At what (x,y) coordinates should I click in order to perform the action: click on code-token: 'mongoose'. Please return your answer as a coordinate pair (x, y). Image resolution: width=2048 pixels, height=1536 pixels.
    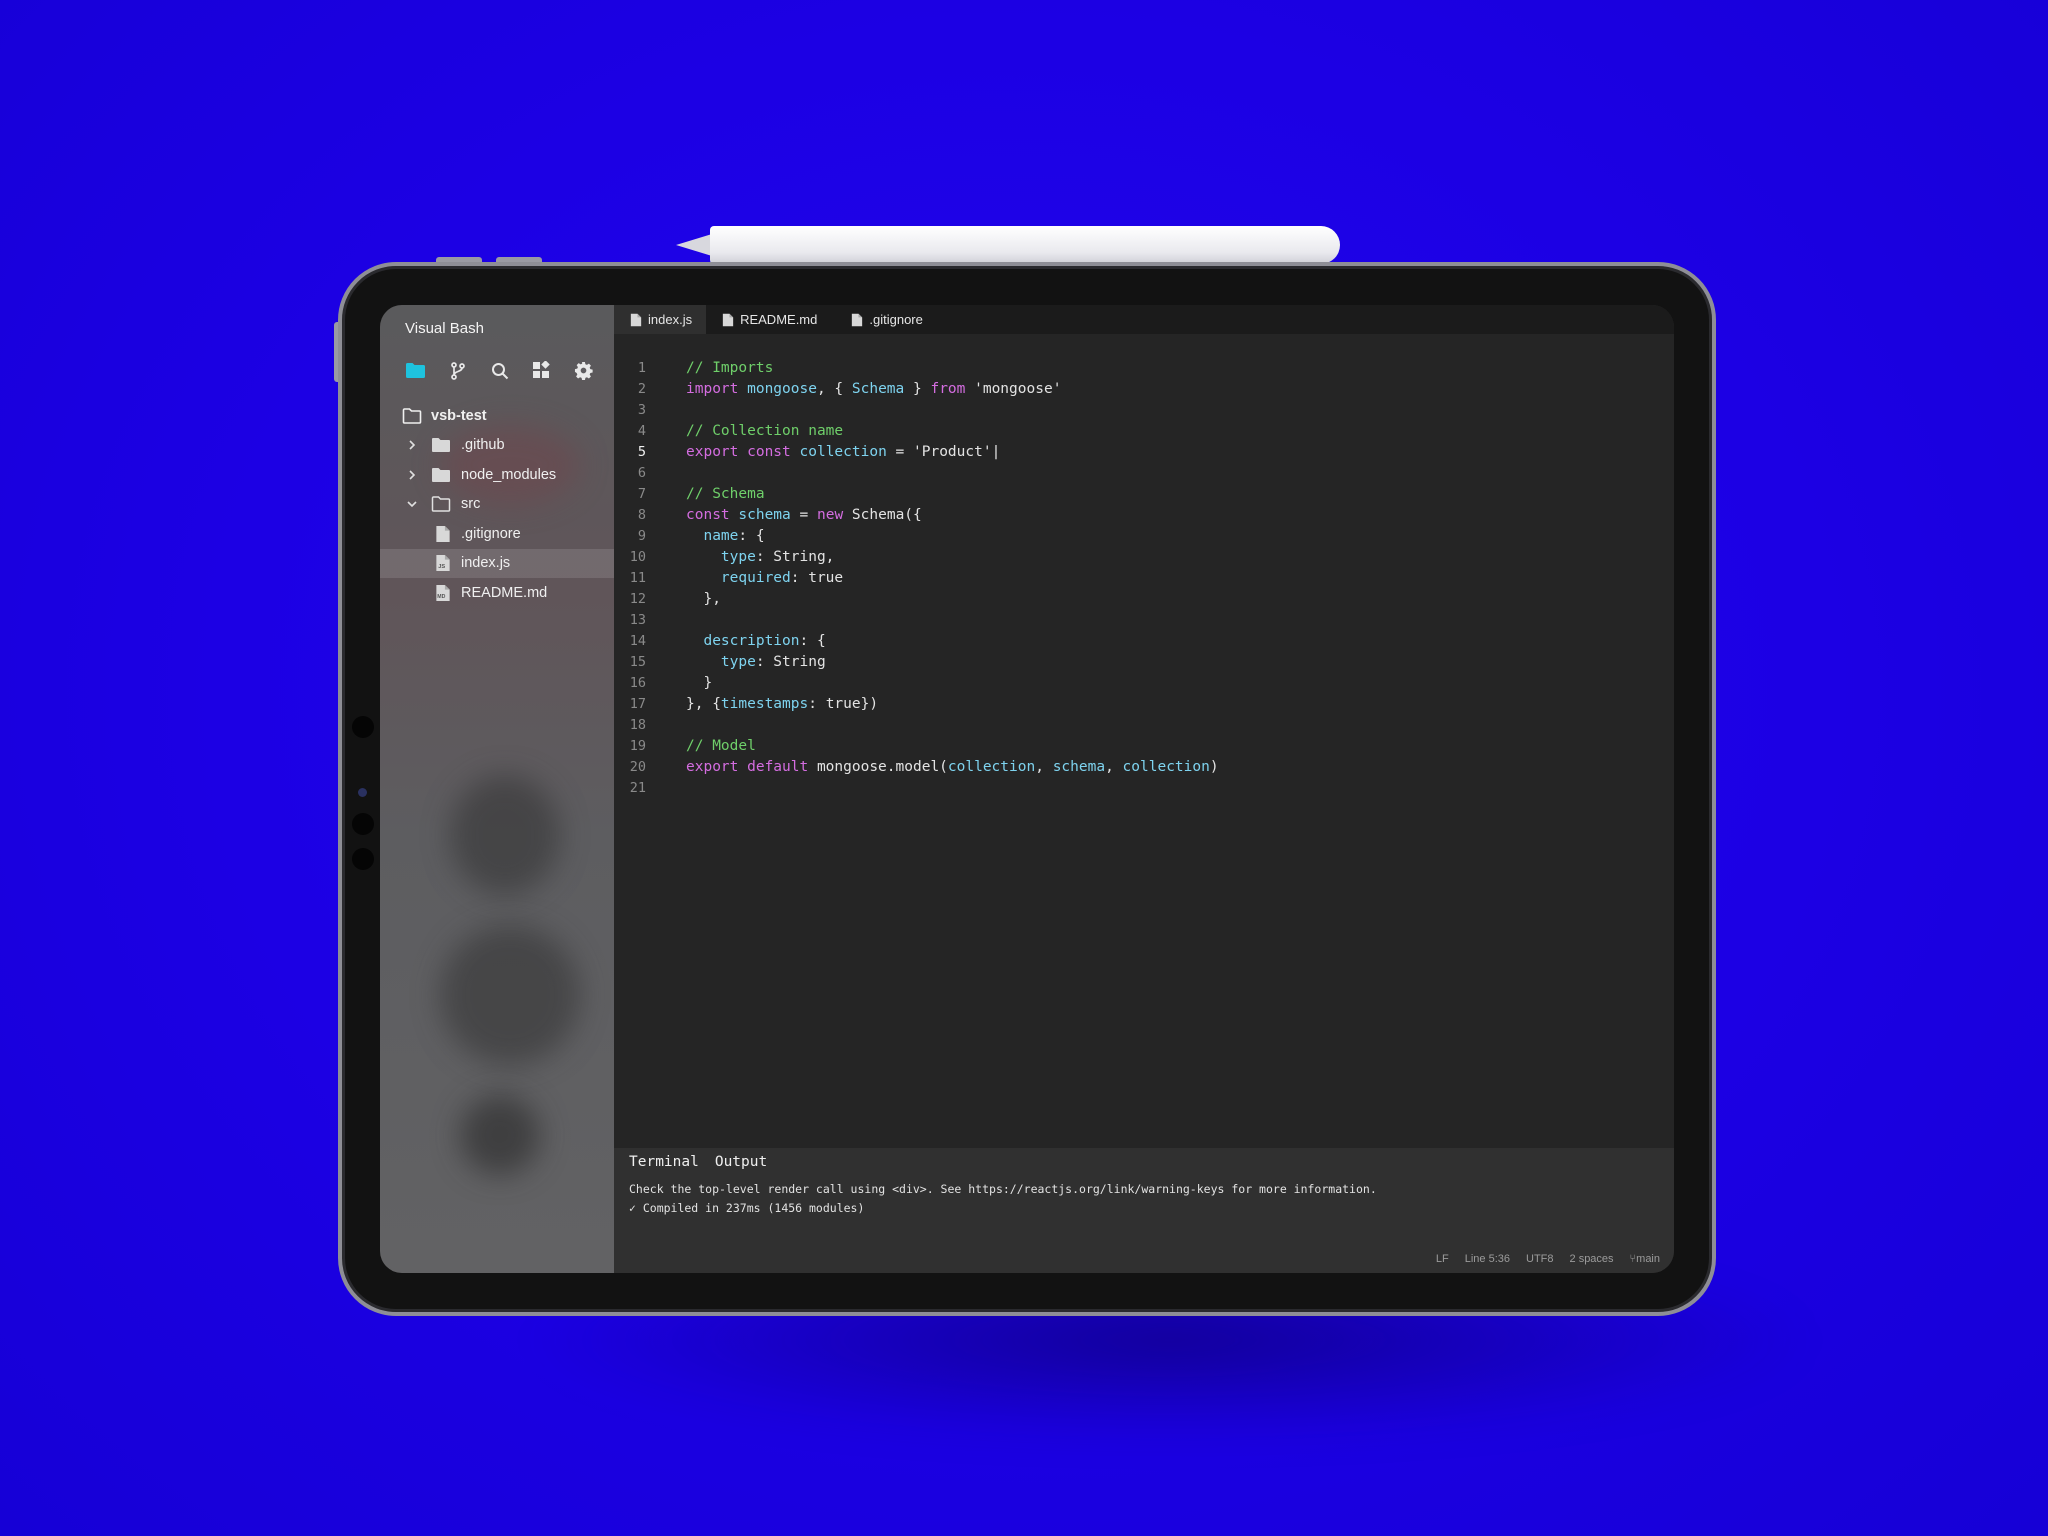
    Looking at the image, I should click on (1013, 388).